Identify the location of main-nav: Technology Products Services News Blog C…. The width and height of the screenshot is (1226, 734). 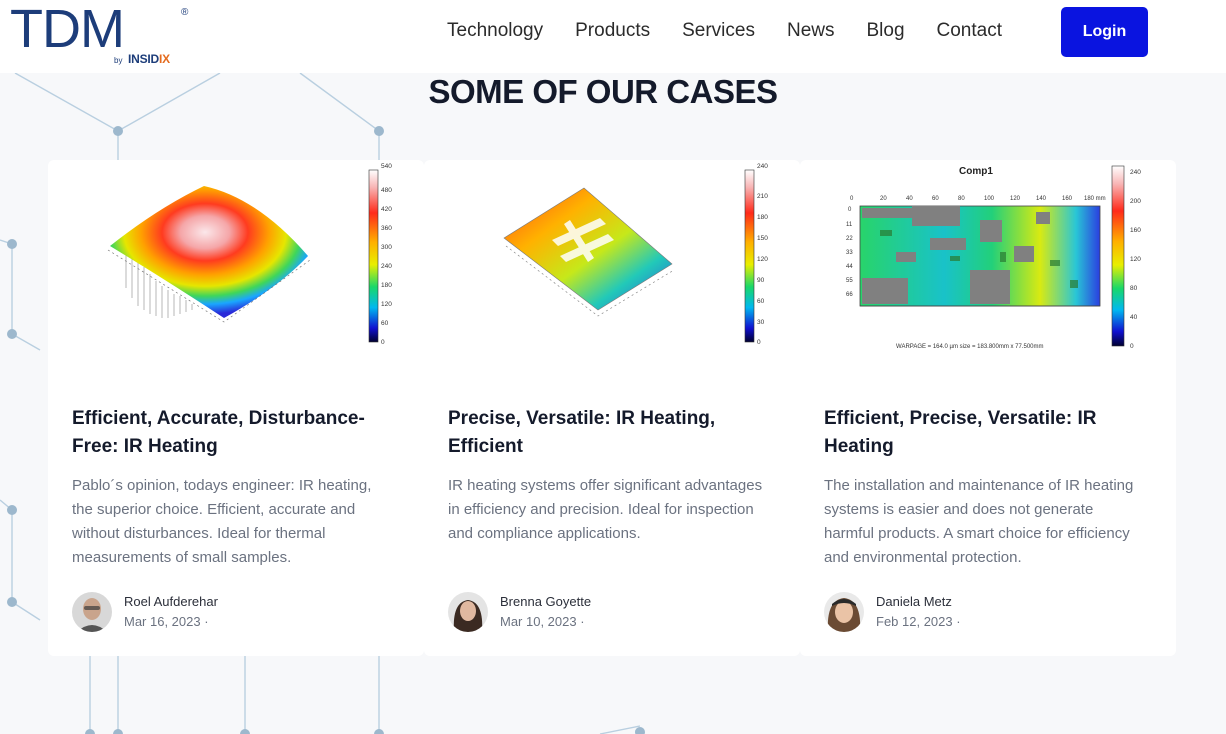
(740, 31).